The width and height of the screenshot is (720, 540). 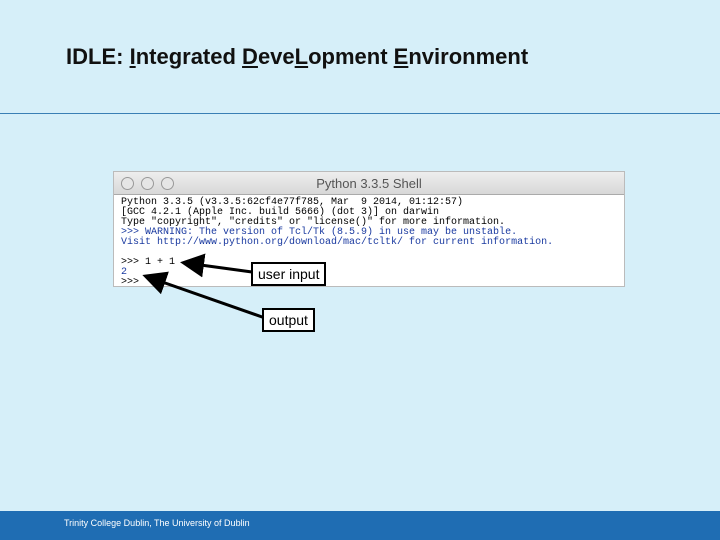 I want to click on output-arrow, so click(x=204, y=295).